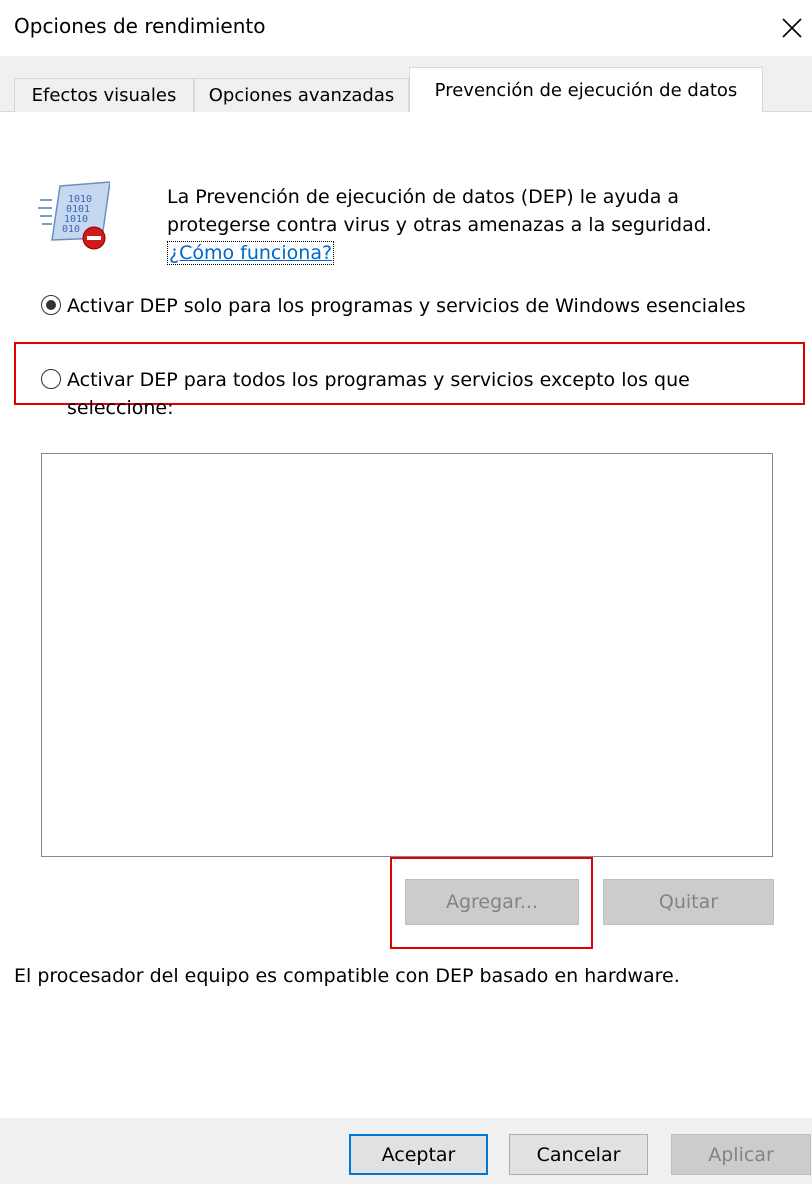 Image resolution: width=812 pixels, height=1184 pixels. I want to click on cancel-button: Cancelar, so click(578, 1154).